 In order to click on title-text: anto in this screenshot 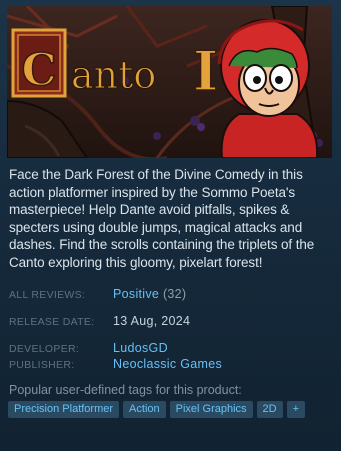, I will do `click(113, 75)`.